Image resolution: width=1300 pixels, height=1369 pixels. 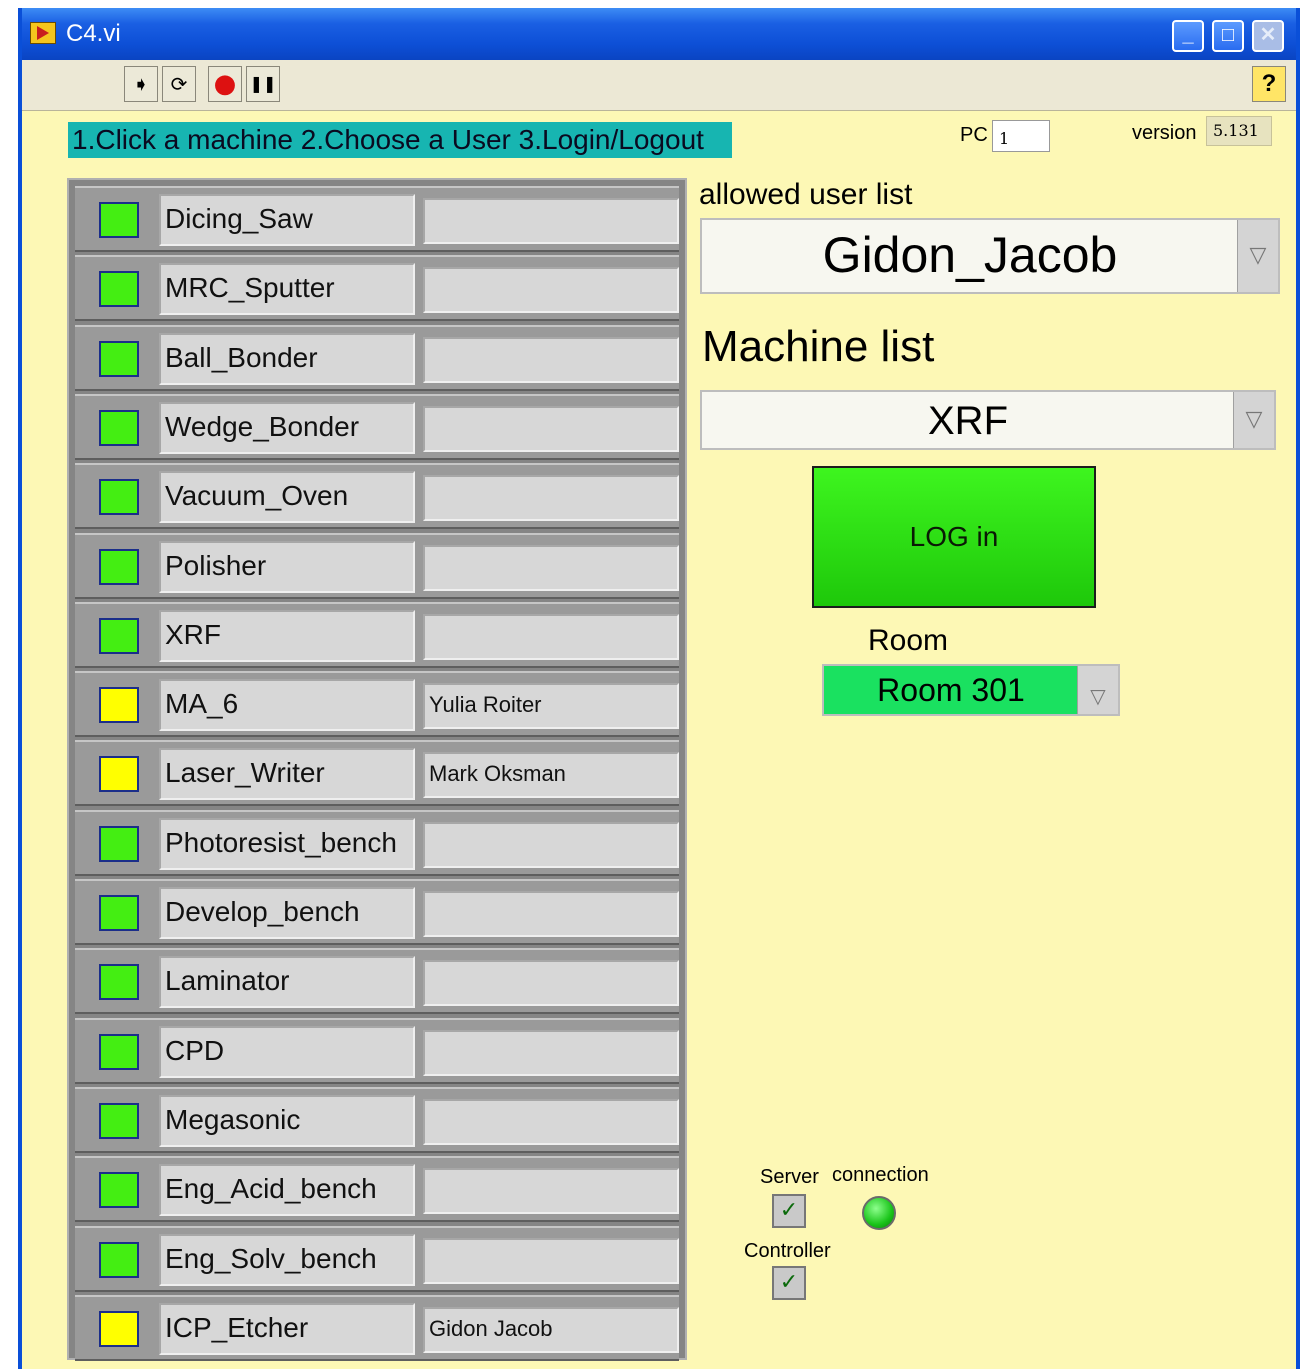 I want to click on labview-vi-icon, so click(x=43, y=33).